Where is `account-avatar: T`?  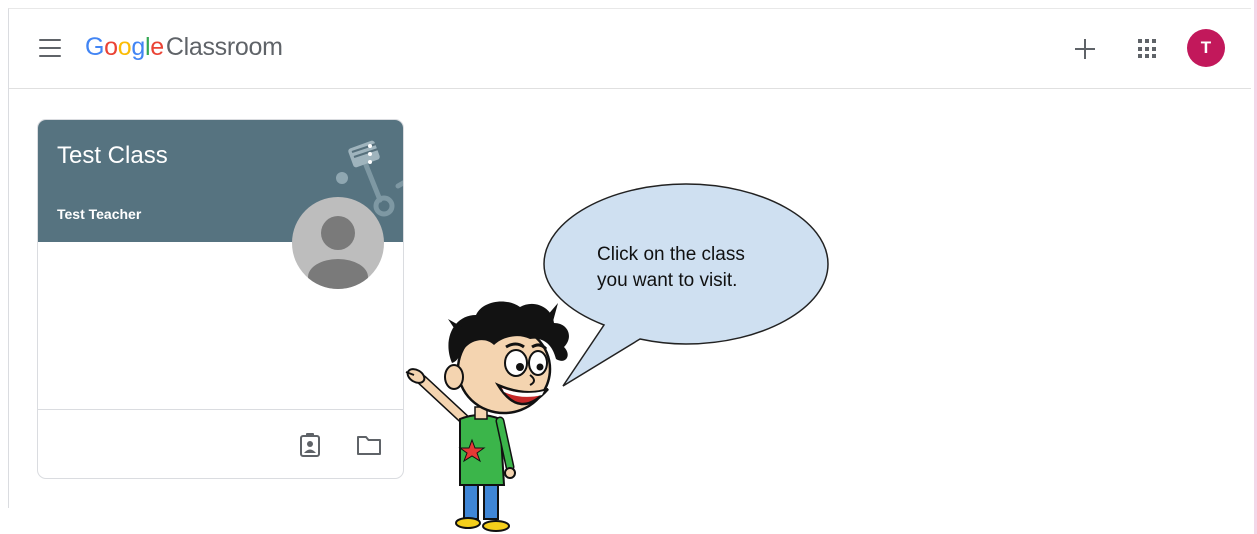 account-avatar: T is located at coordinates (1206, 48).